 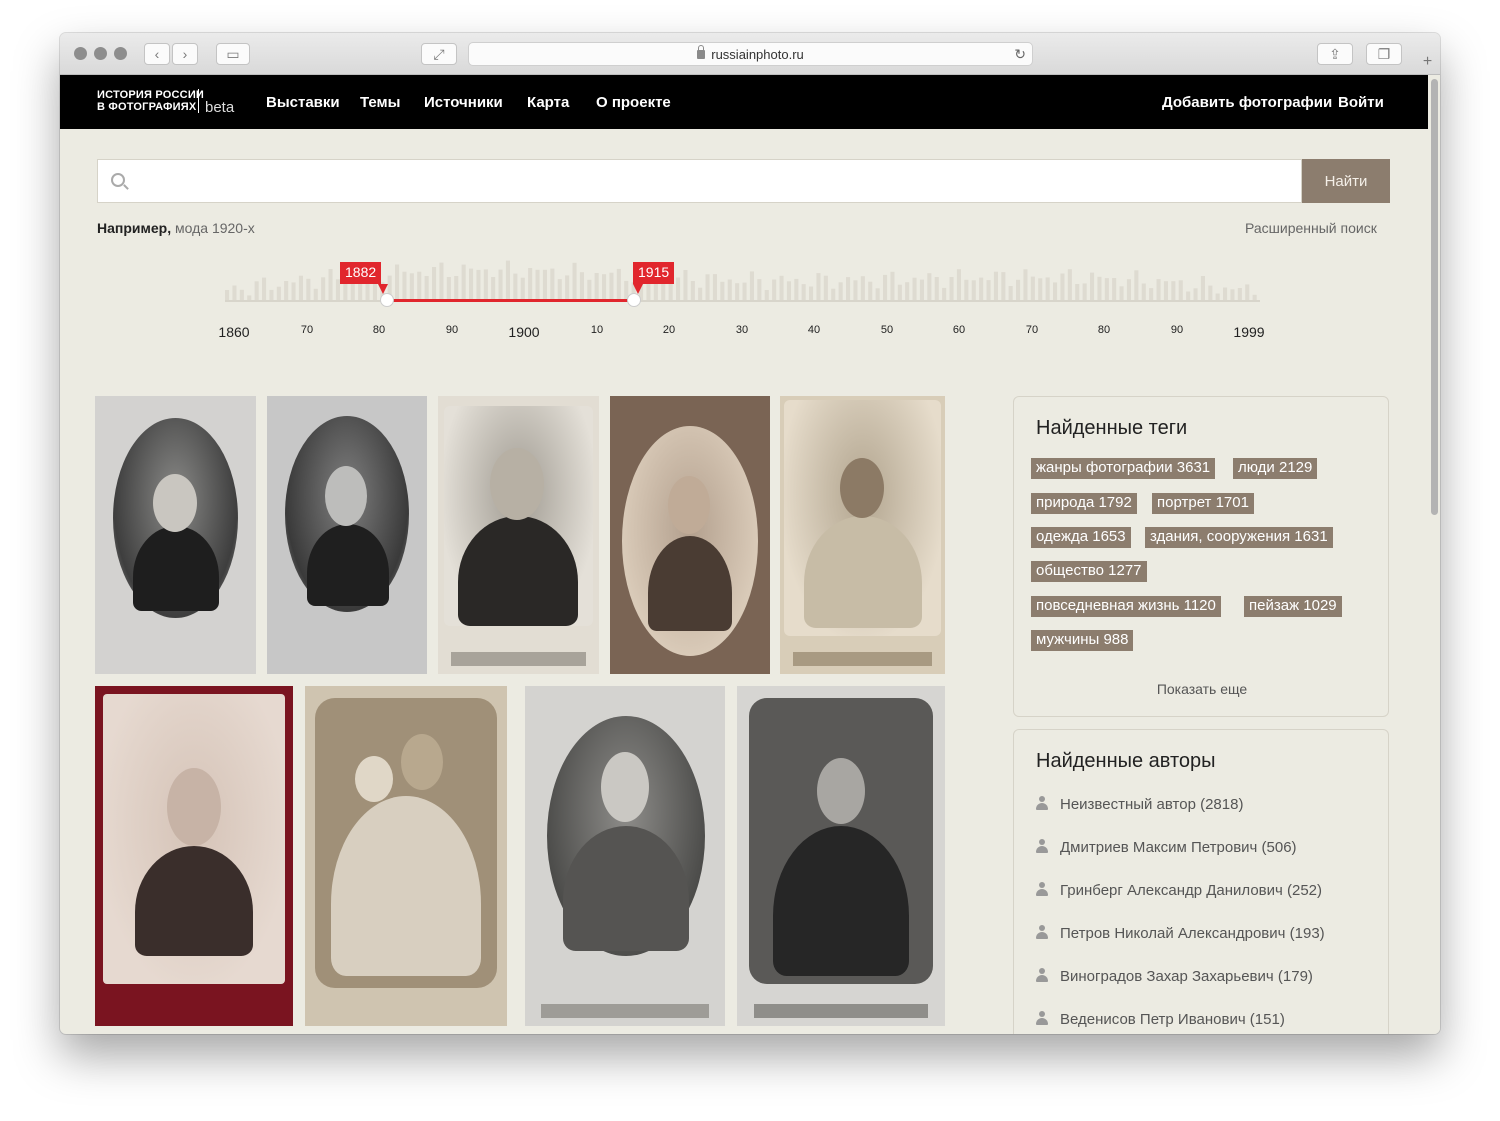 What do you see at coordinates (1335, 54) in the screenshot?
I see `share-icon: ⇪` at bounding box center [1335, 54].